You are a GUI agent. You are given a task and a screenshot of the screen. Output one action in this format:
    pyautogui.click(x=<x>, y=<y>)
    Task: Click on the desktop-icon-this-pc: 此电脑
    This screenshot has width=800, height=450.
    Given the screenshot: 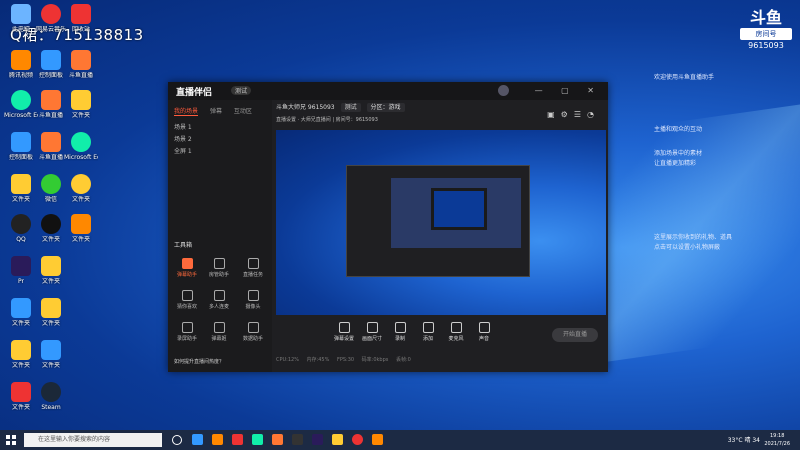 What is the action you would take?
    pyautogui.click(x=21, y=18)
    